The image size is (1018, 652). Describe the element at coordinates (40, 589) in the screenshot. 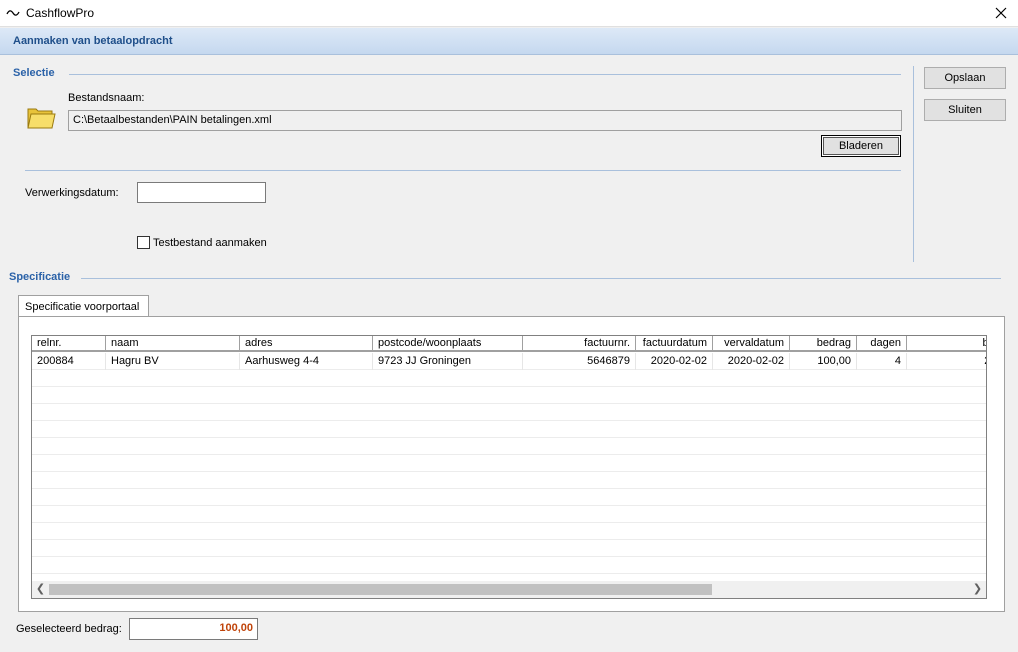

I see `scroll-left-icon: ❮` at that location.